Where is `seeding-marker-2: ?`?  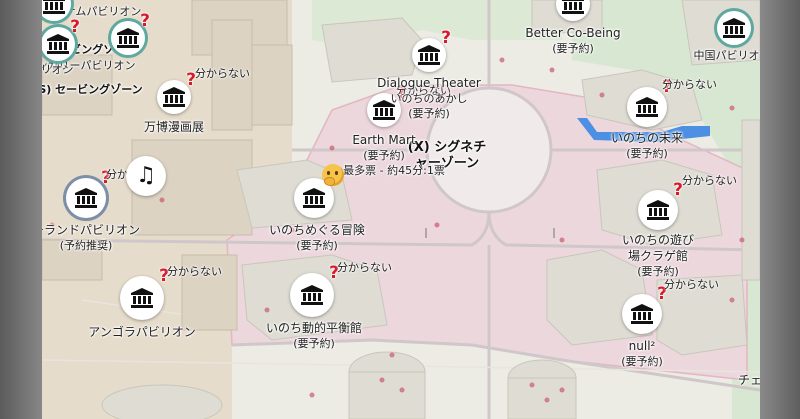
seeding-marker-2: ? is located at coordinates (130, 34).